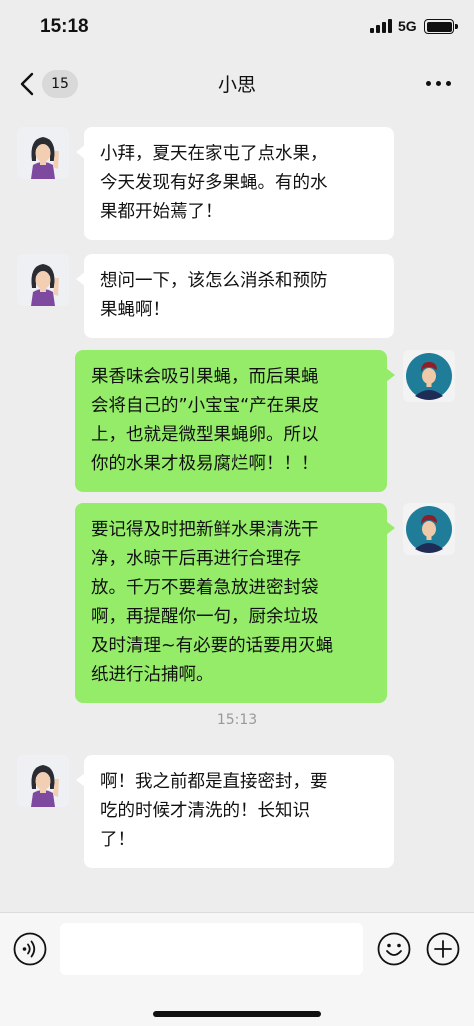 The image size is (474, 1026). I want to click on emoji-button, so click(394, 949).